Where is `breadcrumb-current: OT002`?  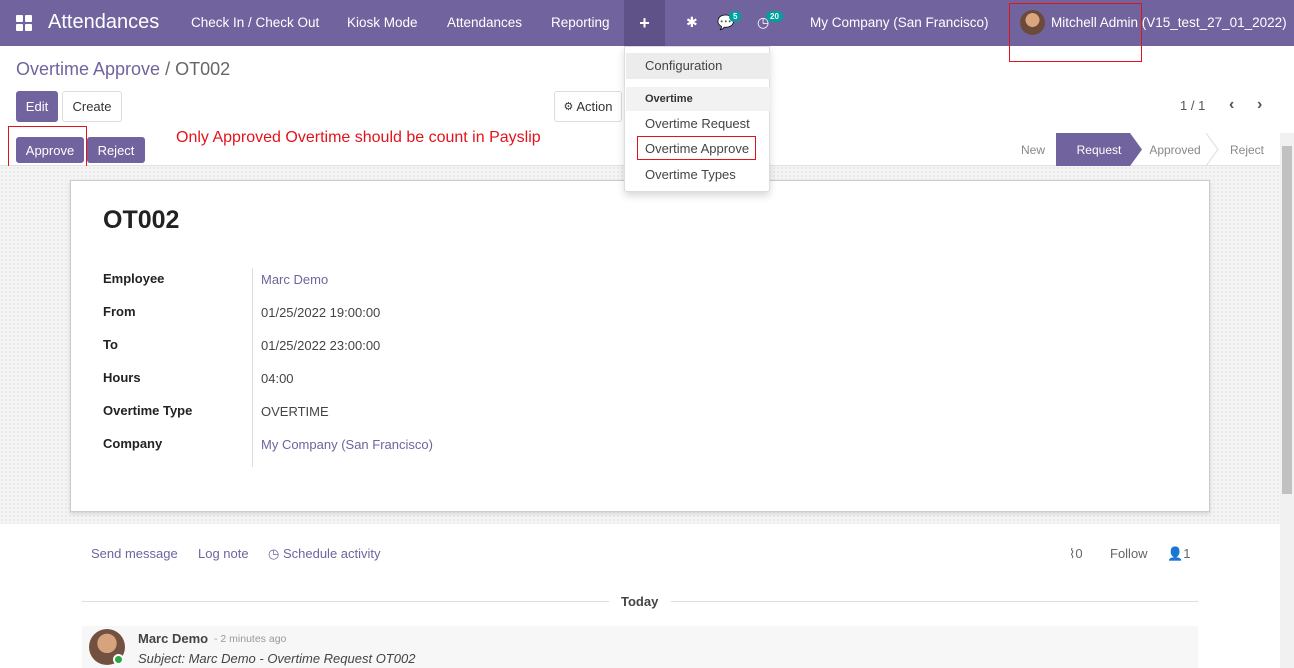
breadcrumb-current: OT002 is located at coordinates (203, 69).